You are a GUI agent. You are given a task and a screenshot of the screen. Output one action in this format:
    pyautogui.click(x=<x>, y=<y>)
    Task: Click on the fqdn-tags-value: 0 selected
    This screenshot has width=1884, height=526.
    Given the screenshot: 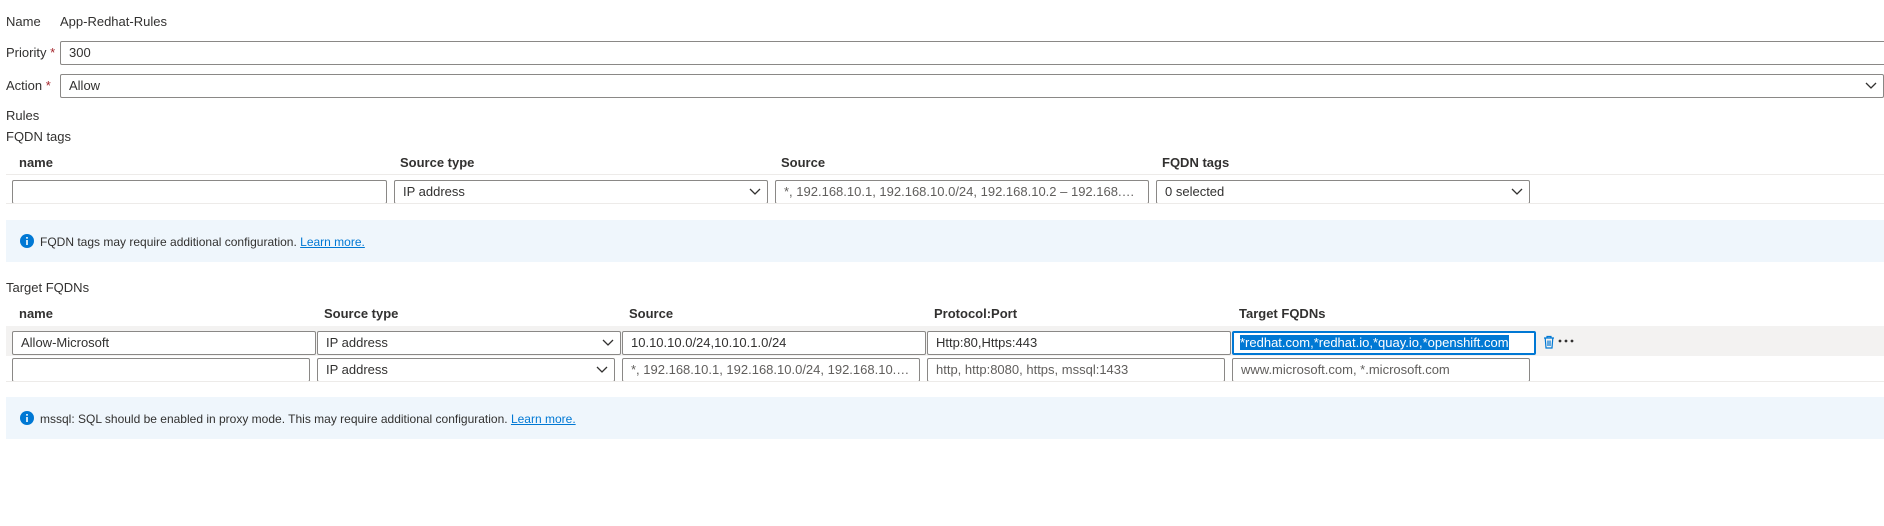 What is the action you would take?
    pyautogui.click(x=1195, y=191)
    